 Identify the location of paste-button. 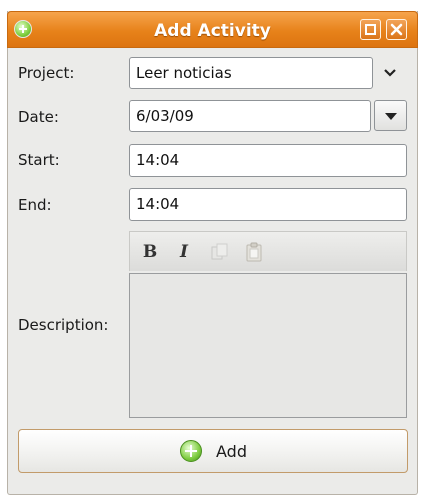
(254, 252).